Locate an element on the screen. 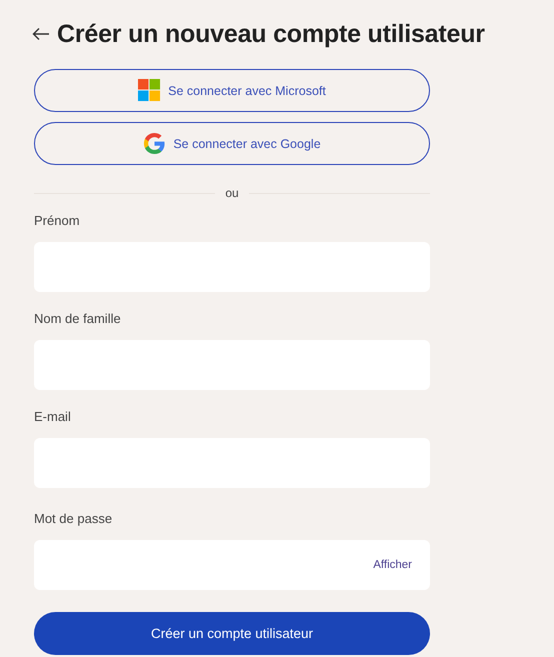  create-account-button: Créer un compte utilisateur is located at coordinates (232, 633).